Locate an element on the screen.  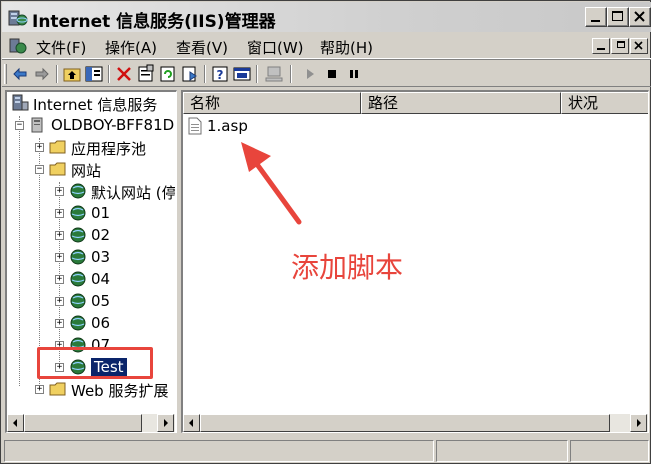
tree-label: 应用程序池 is located at coordinates (109, 149).